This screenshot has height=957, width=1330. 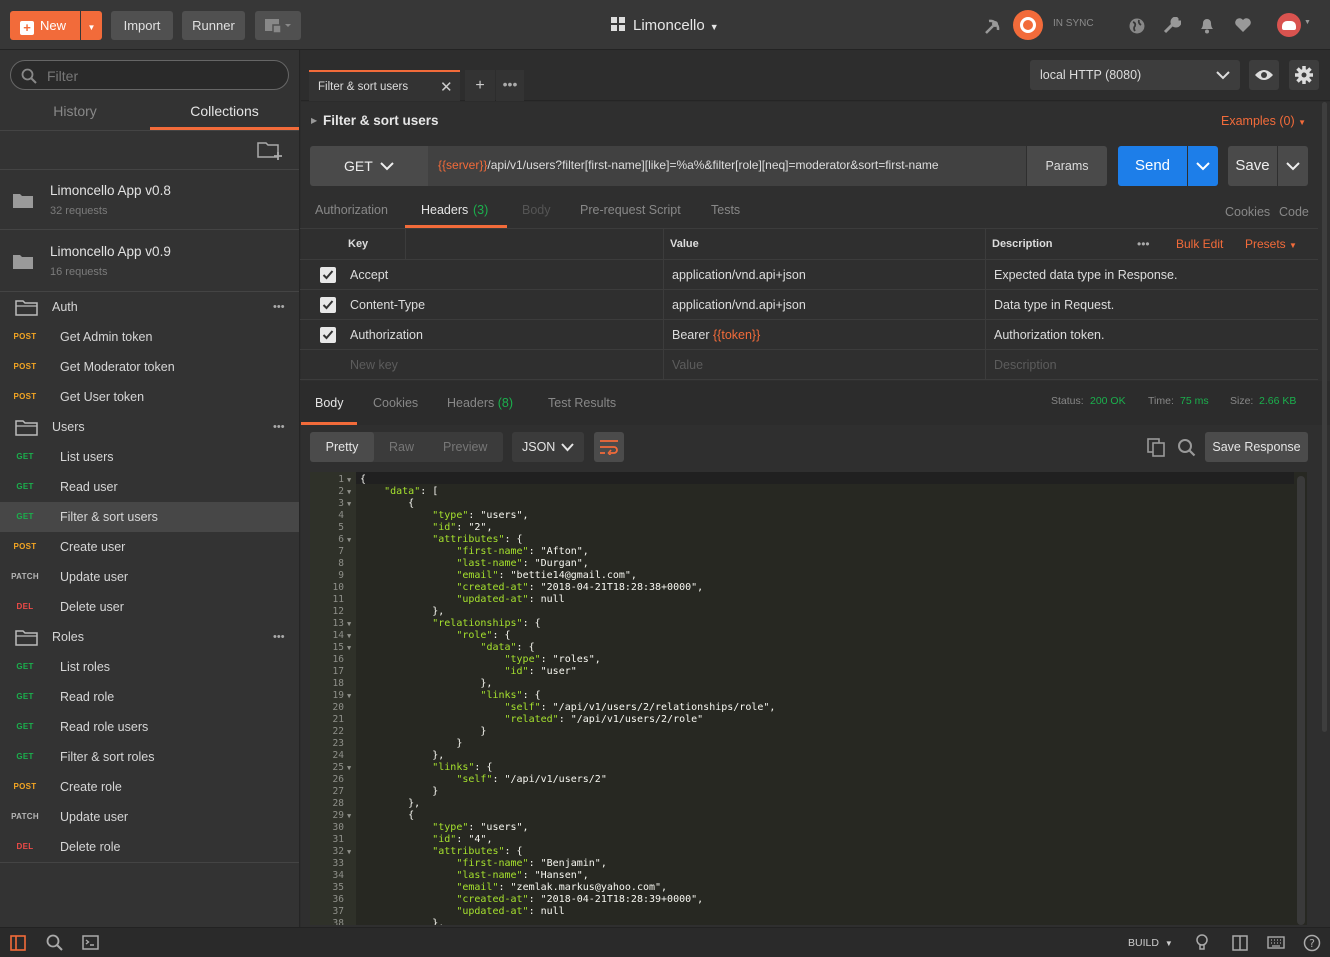 What do you see at coordinates (149, 200) in the screenshot?
I see `collection-item: Limoncello App v0.8 32 requests` at bounding box center [149, 200].